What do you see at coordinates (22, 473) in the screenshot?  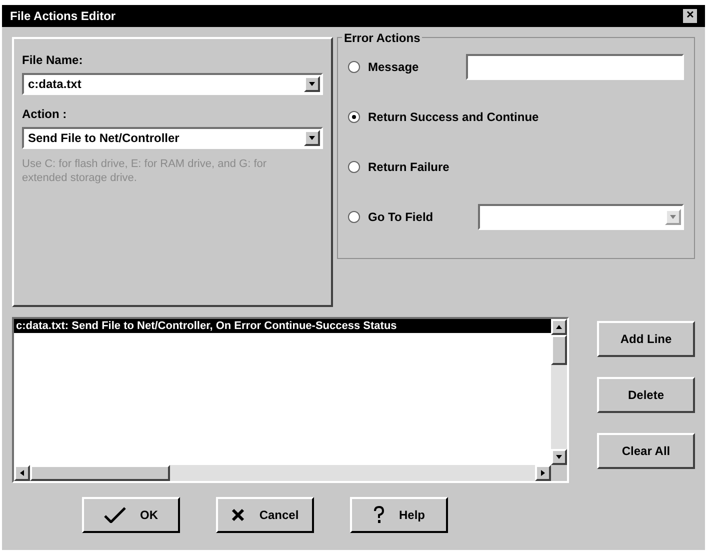 I see `scroll-left-icon` at bounding box center [22, 473].